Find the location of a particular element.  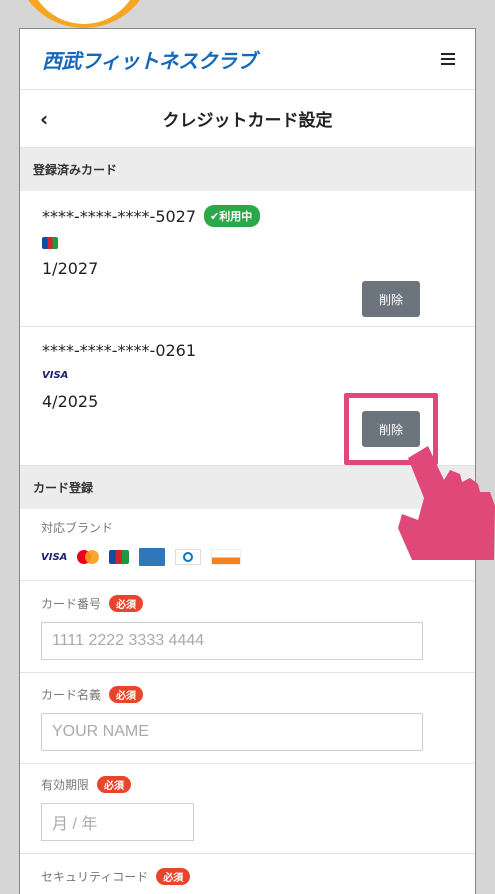

page-title: クレジットカード設定 is located at coordinates (247, 121).